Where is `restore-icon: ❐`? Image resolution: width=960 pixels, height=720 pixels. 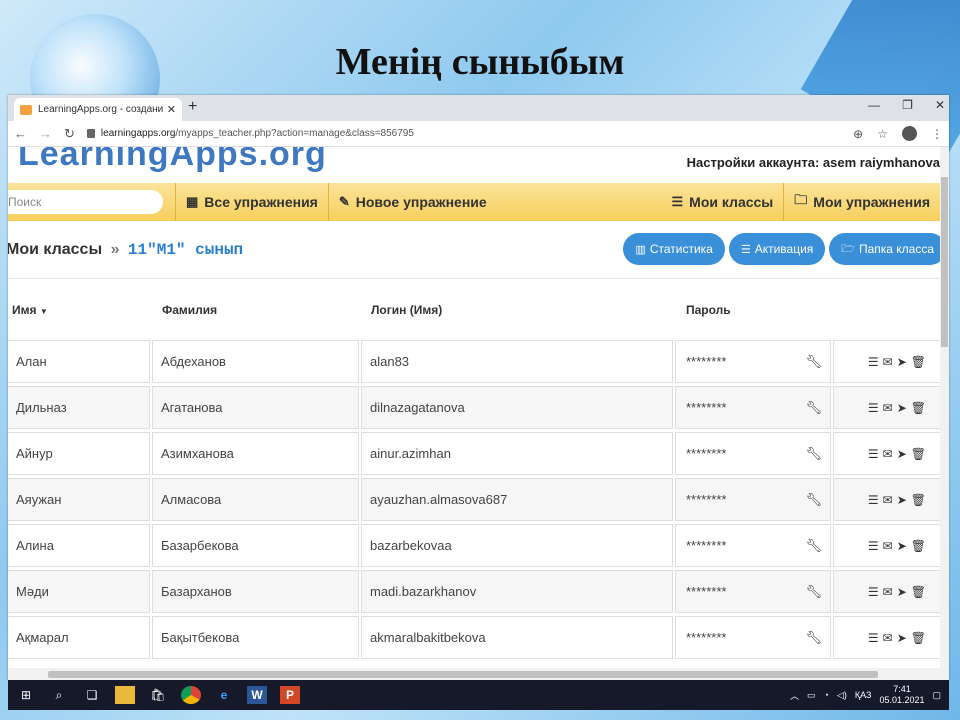 restore-icon: ❐ is located at coordinates (907, 105).